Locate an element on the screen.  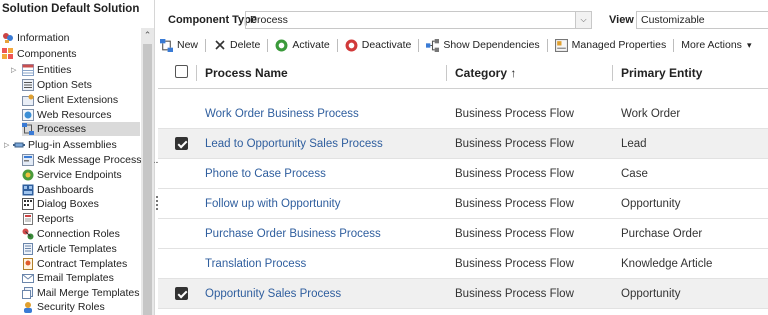
sidebar-item-mail-merge-templates: Mail Merge Templates is located at coordinates (81, 293).